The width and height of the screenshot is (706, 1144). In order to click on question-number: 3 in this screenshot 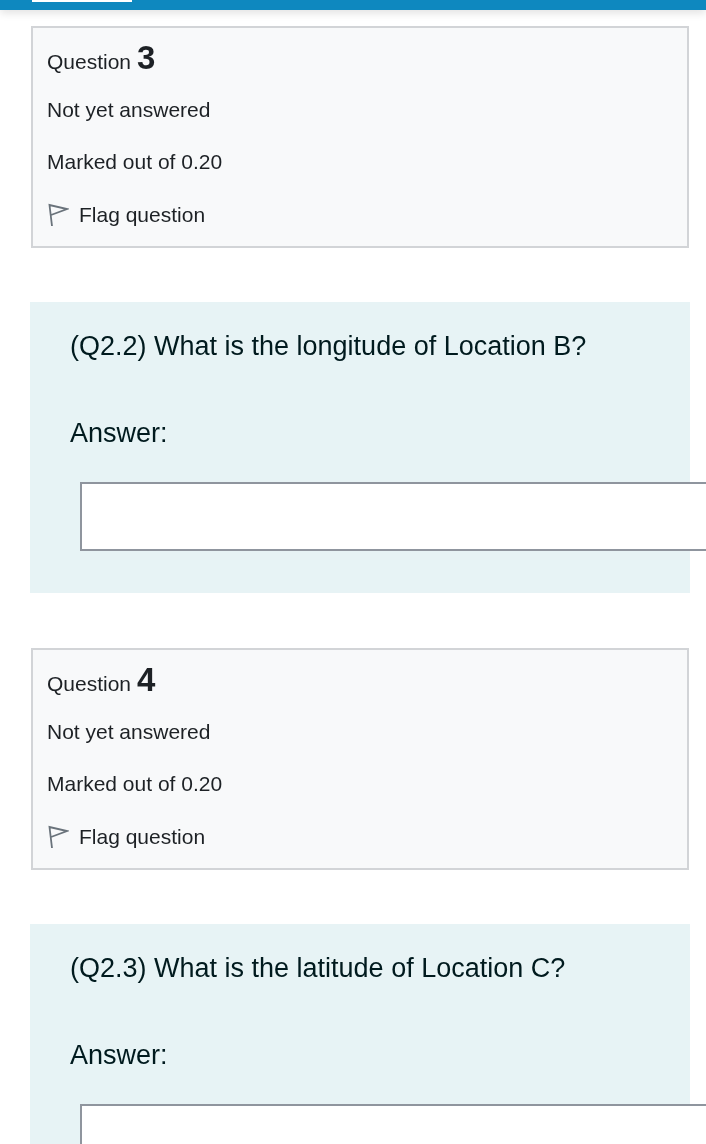, I will do `click(146, 58)`.